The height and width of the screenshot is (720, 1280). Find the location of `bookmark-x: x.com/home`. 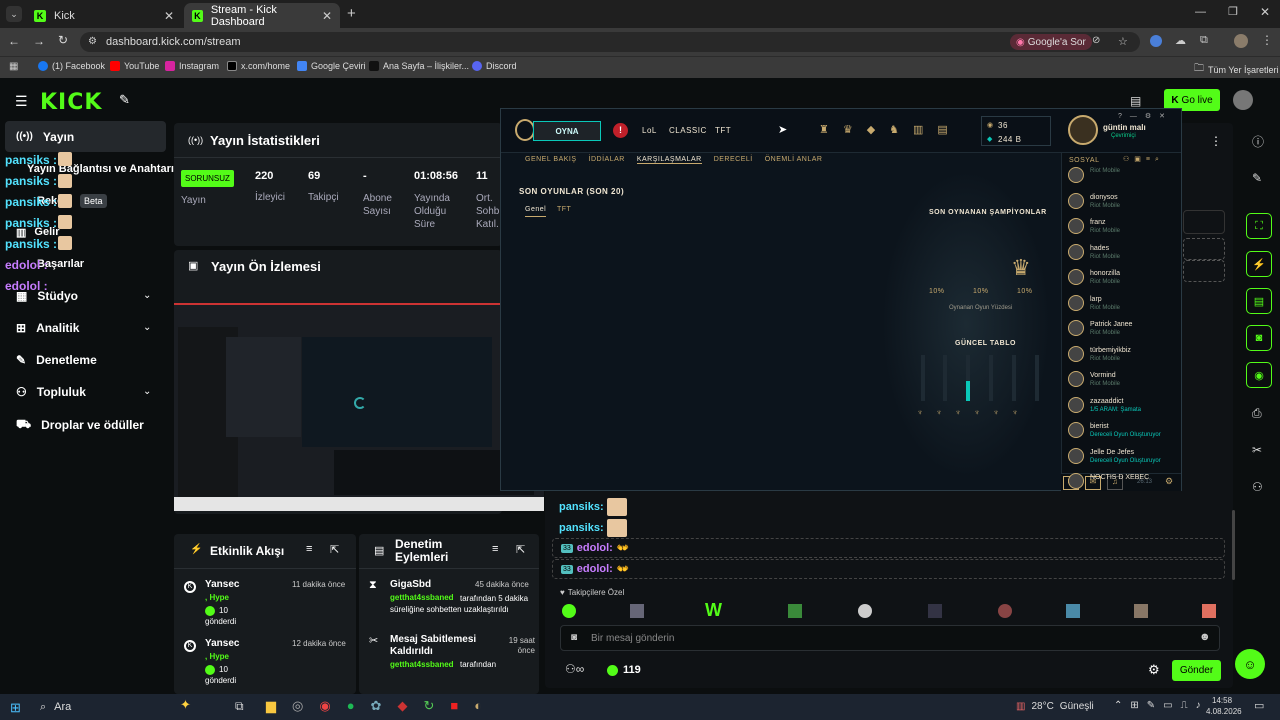

bookmark-x: x.com/home is located at coordinates (258, 66).